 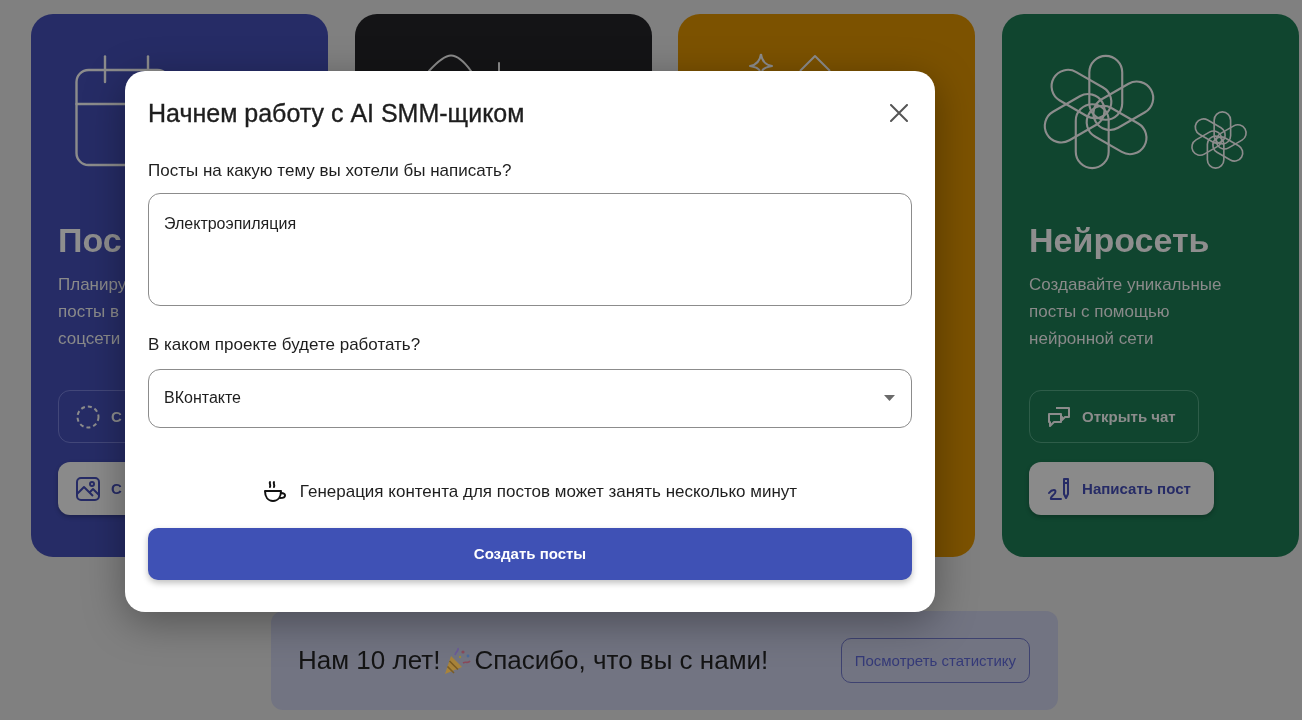 I want to click on rosette-icon, so click(x=1219, y=140).